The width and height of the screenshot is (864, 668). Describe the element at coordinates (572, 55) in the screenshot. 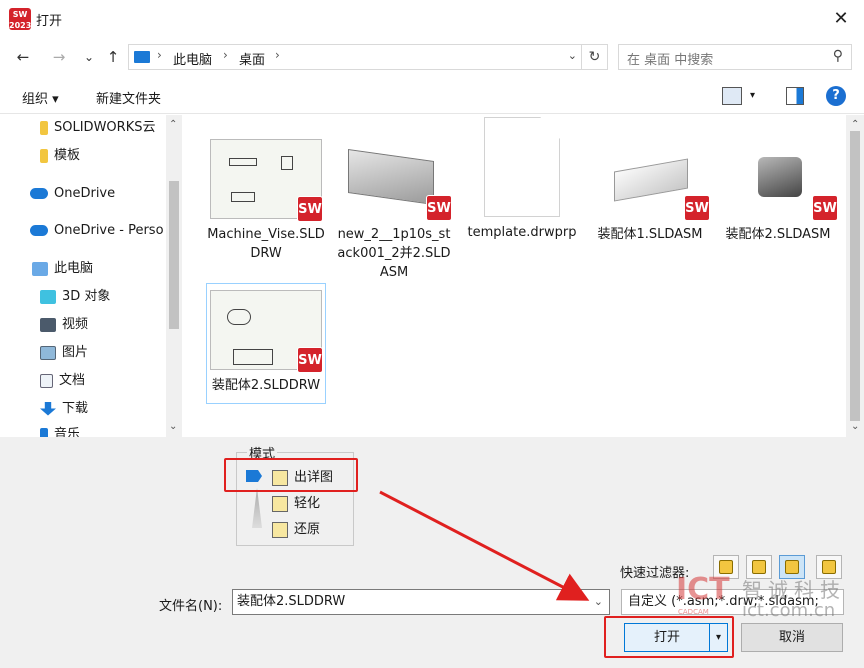

I see `address-dropdown-icon: ⌄` at that location.